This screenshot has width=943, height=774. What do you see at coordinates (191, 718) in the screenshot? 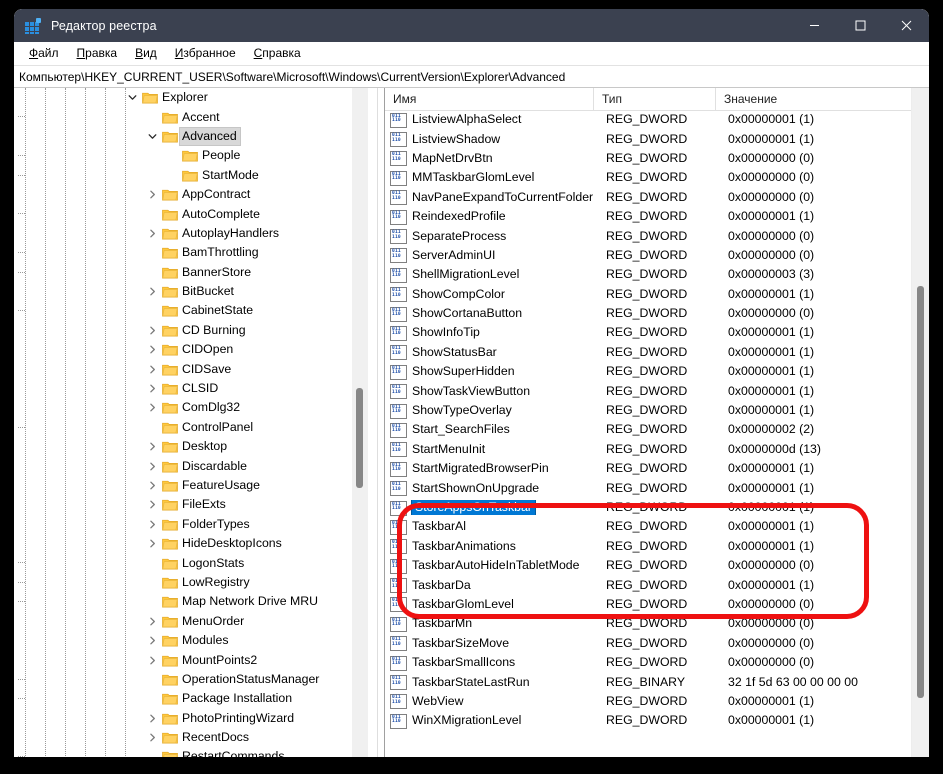
I see `tree-node-photoprintingwizard: PhotoPrintingWizard` at bounding box center [191, 718].